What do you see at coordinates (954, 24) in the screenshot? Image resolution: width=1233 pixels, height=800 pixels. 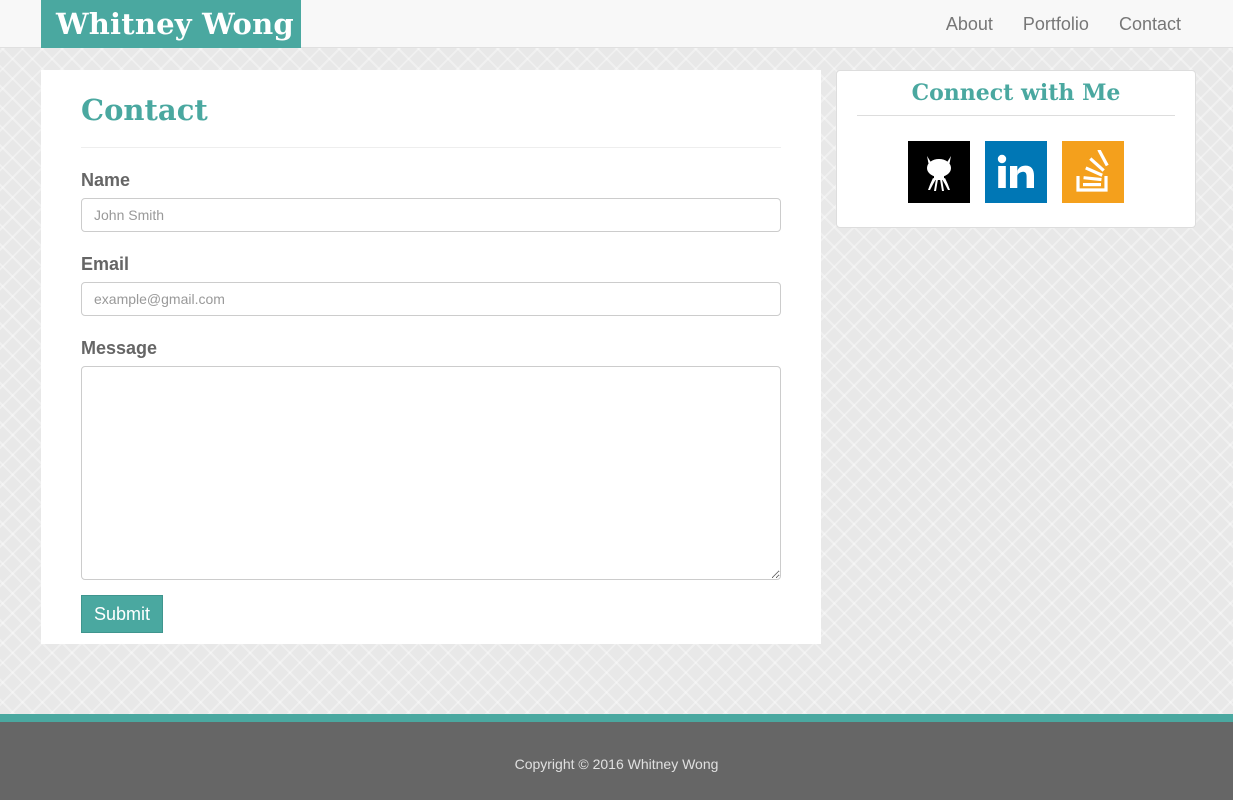 I see `nav-link-about: About` at bounding box center [954, 24].